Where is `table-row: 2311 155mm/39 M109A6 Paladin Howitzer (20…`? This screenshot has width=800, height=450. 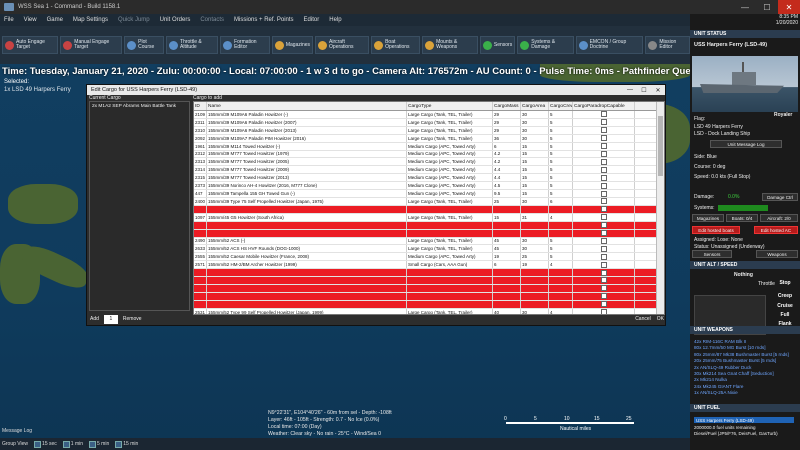
table-row: 2311 155mm/39 M109A6 Paladin Howitzer (20… is located at coordinates (429, 122).